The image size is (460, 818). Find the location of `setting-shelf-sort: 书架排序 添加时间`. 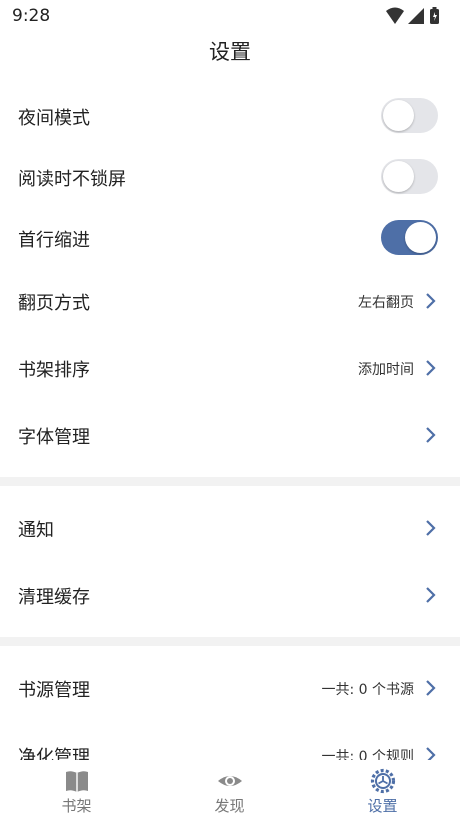

setting-shelf-sort: 书架排序 添加时间 is located at coordinates (230, 368).